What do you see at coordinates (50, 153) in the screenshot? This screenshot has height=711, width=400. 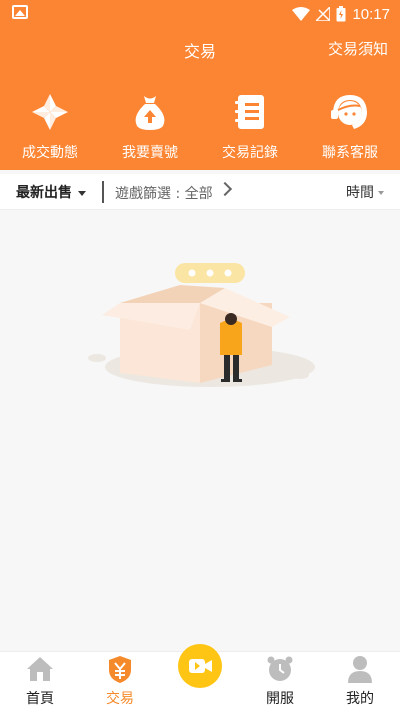 I see `action-label: 成交動態` at bounding box center [50, 153].